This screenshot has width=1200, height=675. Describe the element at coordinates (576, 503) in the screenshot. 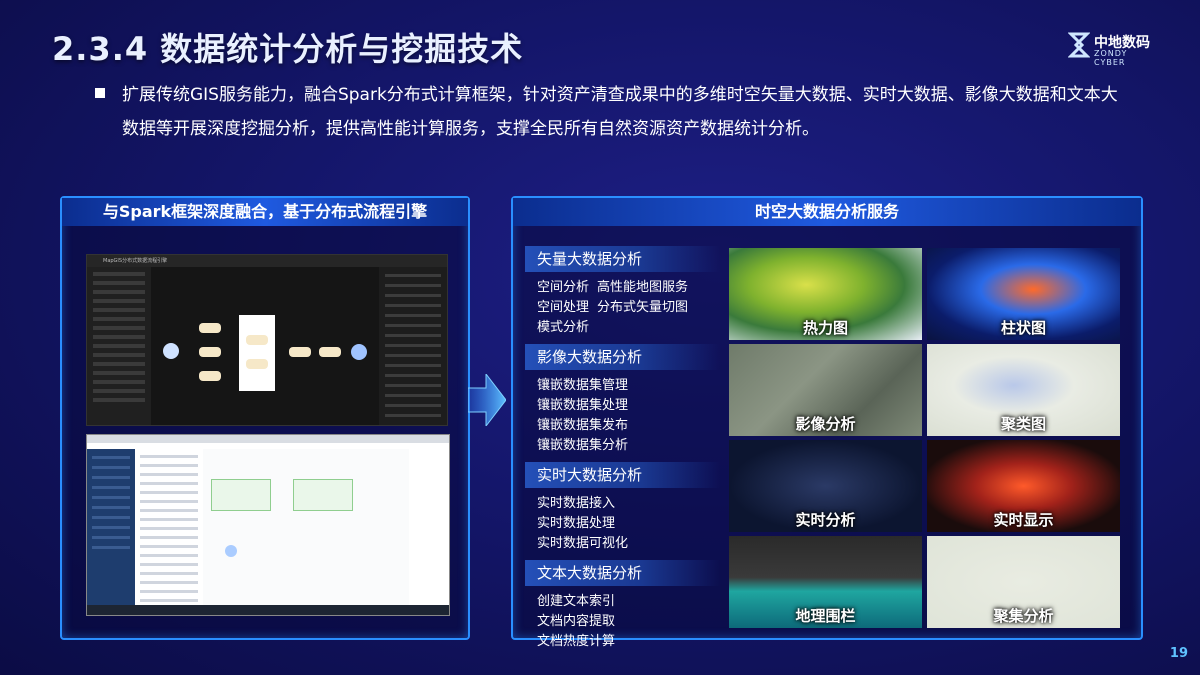

I see `item-realtime-ingest: 实时数据接入` at that location.